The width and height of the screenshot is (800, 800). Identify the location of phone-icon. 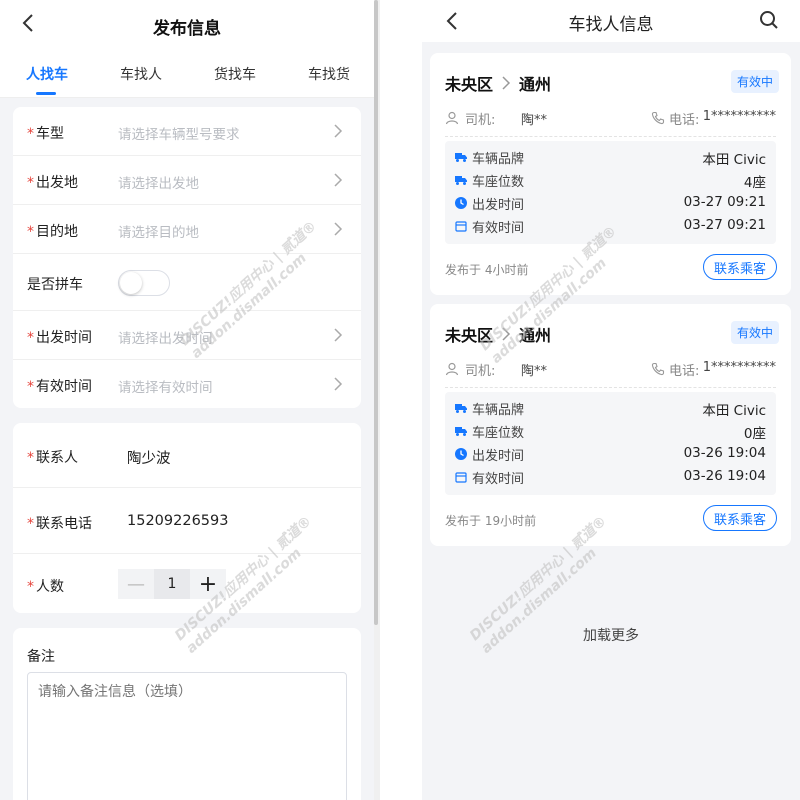
(658, 118).